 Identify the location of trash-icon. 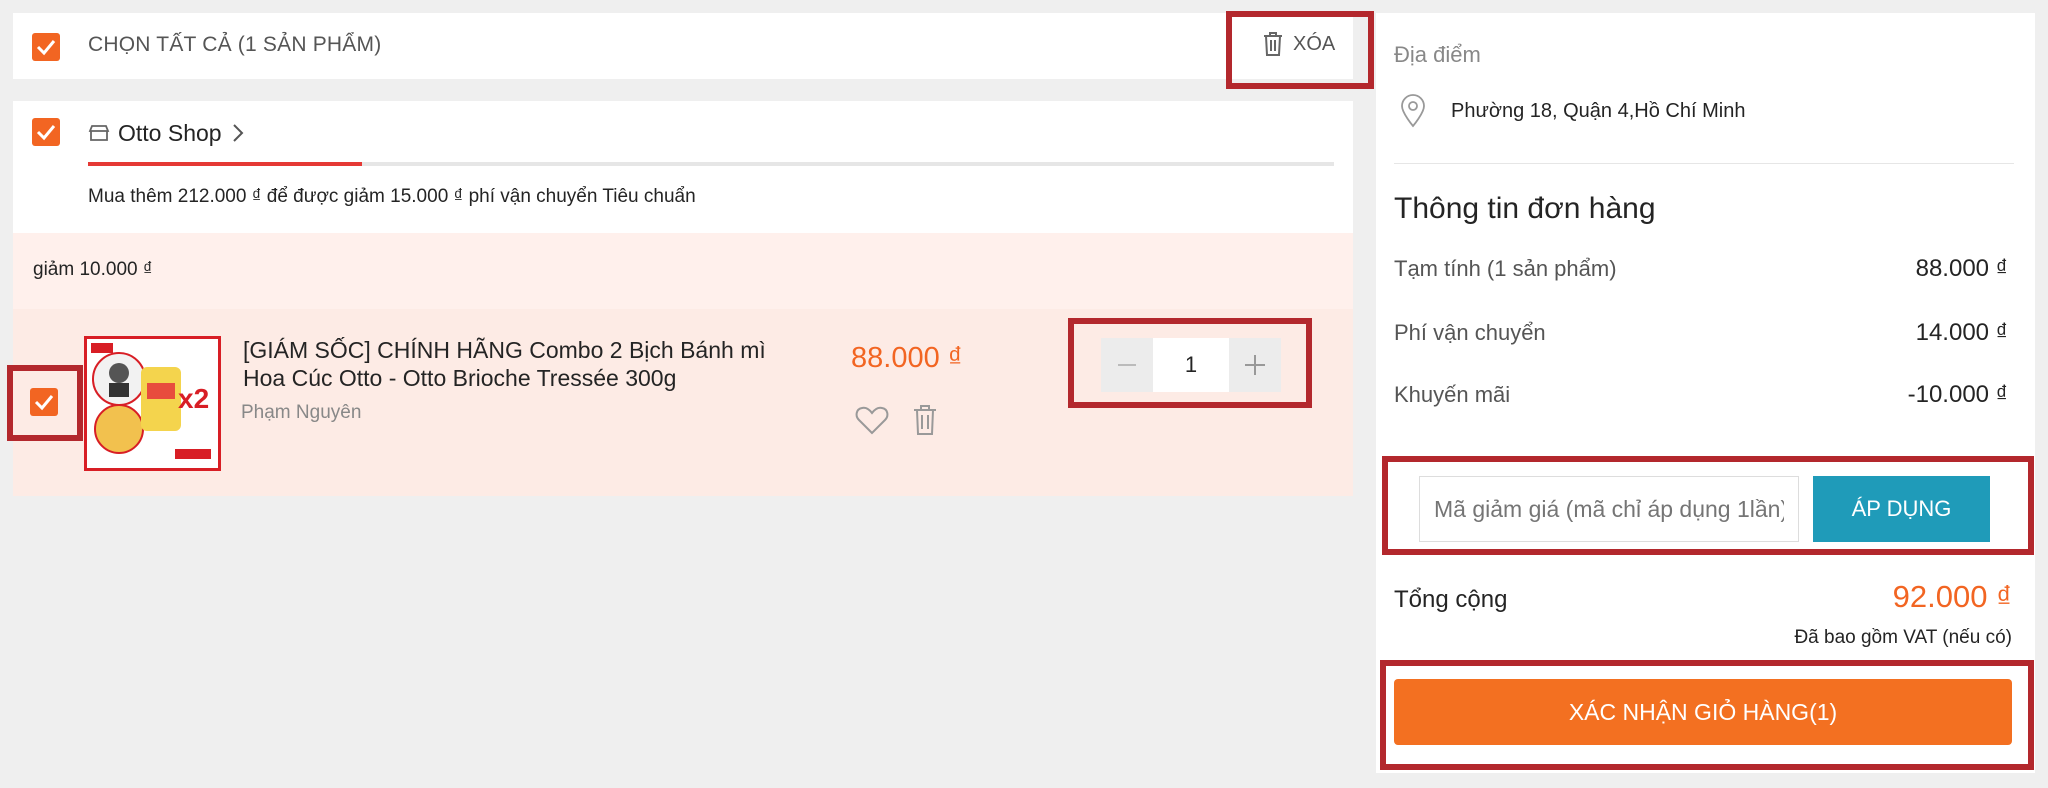
(925, 420).